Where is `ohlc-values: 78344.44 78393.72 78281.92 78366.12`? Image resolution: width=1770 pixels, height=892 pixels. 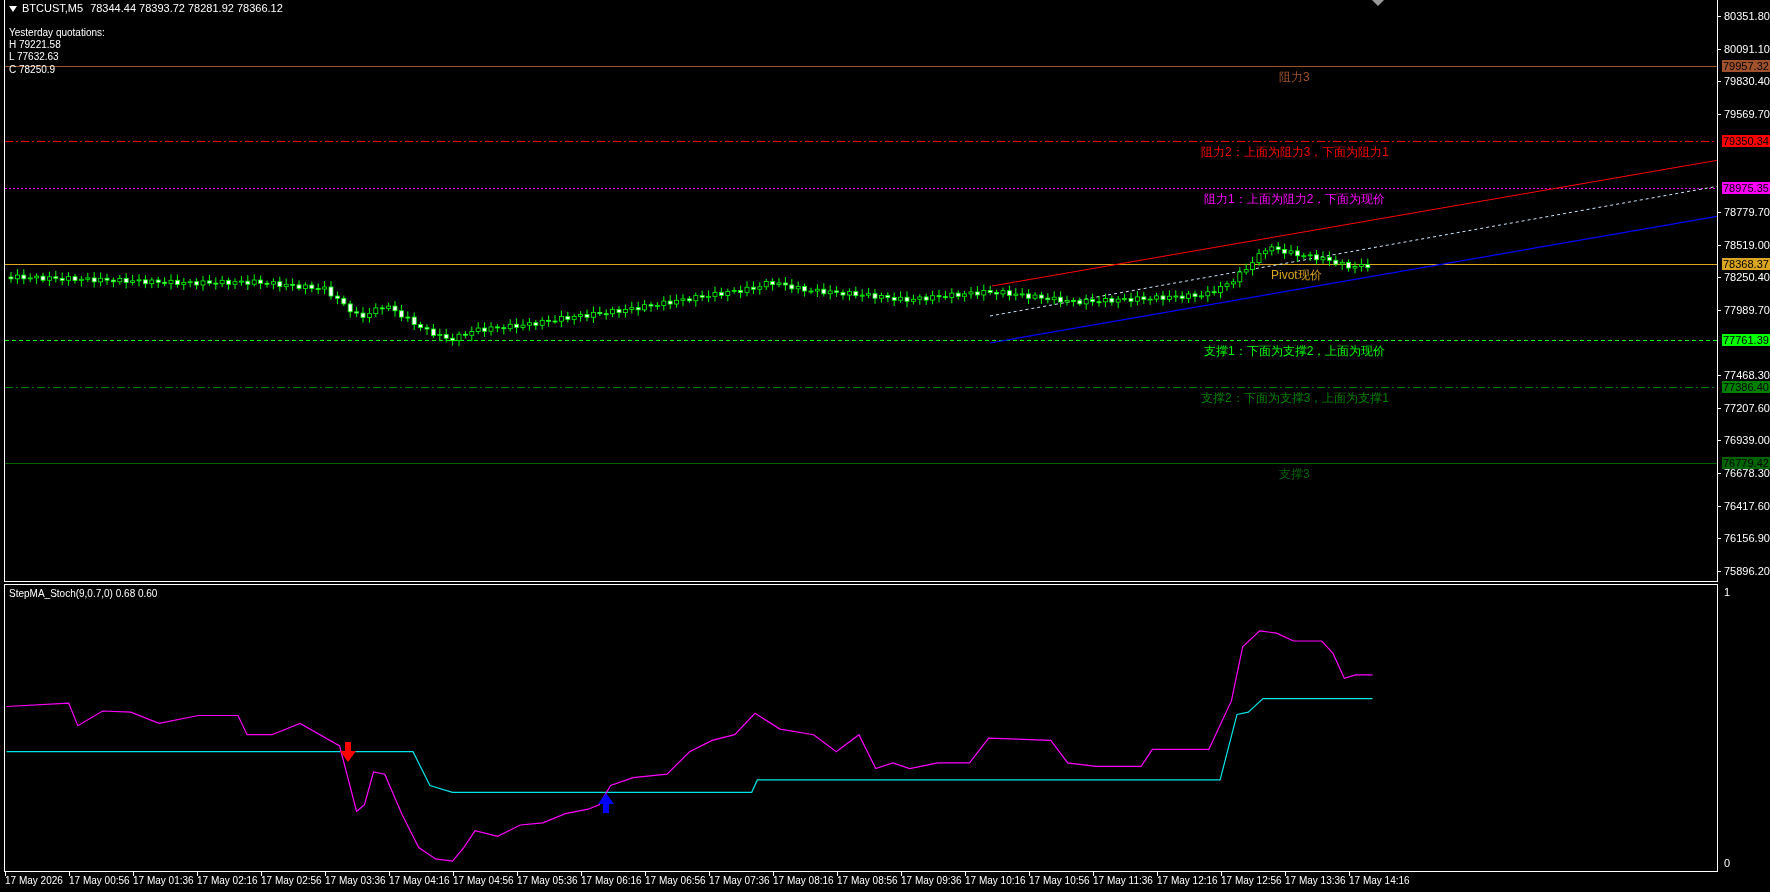
ohlc-values: 78344.44 78393.72 78281.92 78366.12 is located at coordinates (186, 8).